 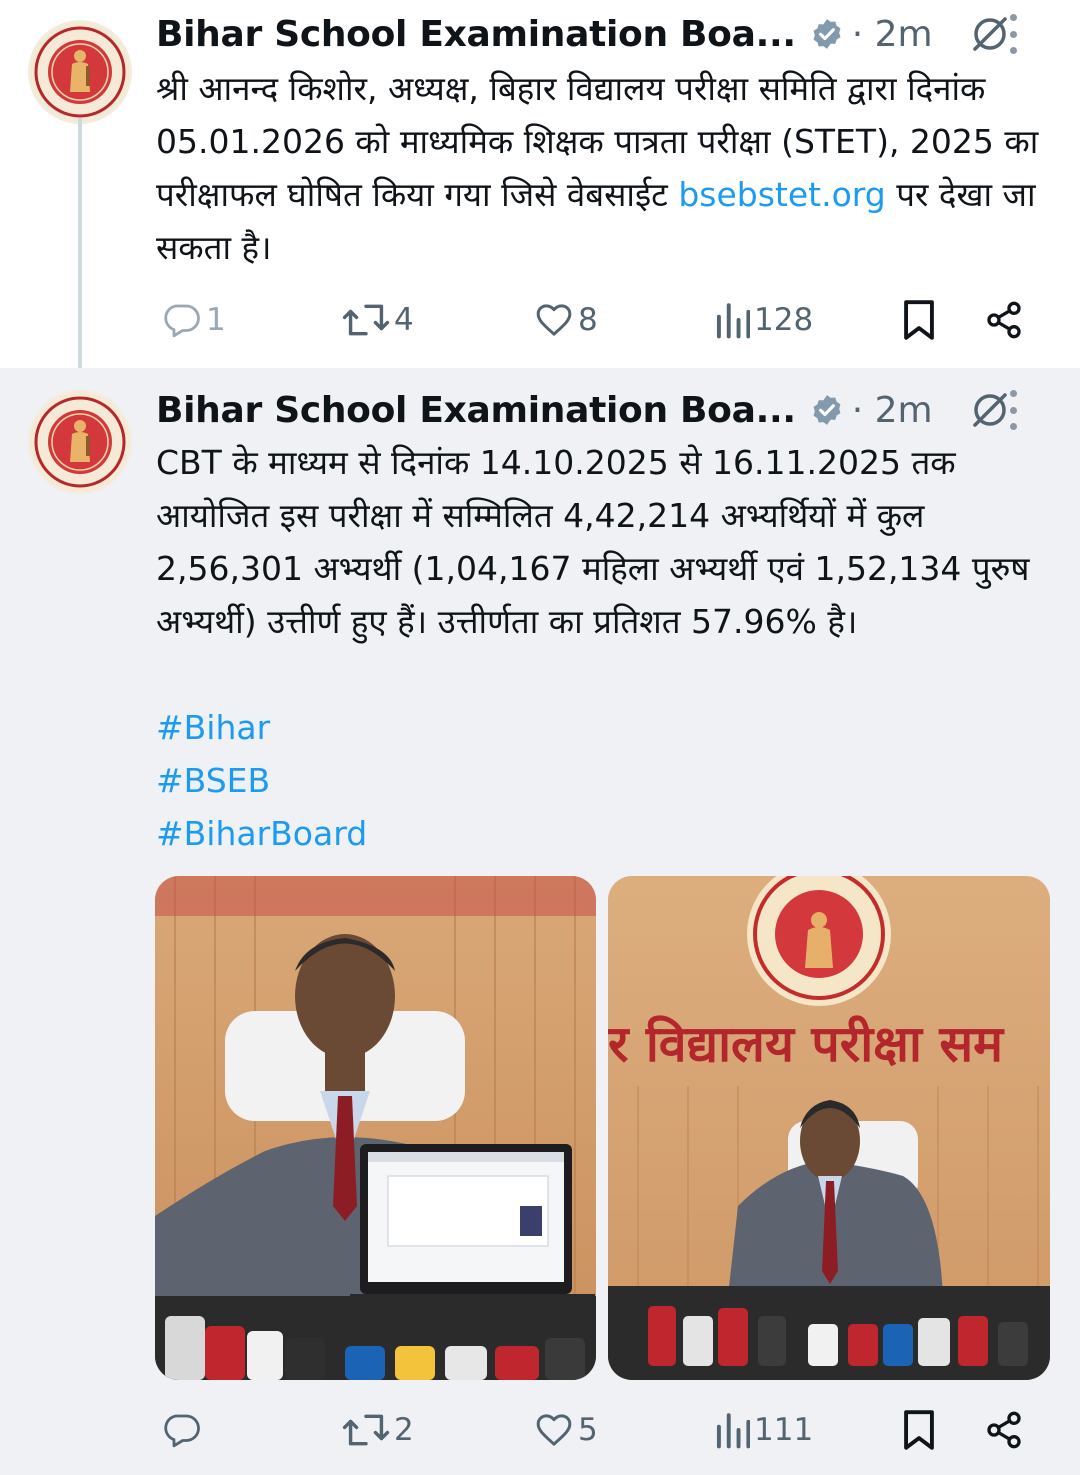 I want to click on like-button: 5, so click(x=566, y=1430).